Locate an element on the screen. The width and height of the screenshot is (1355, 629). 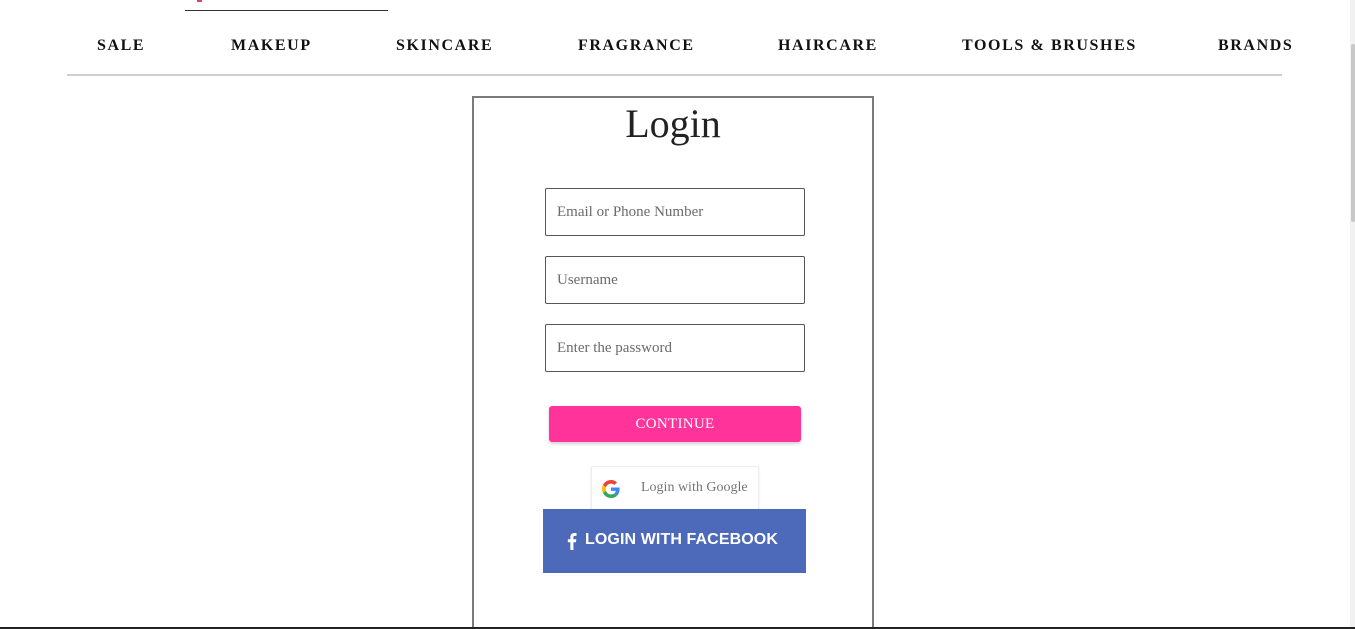
email-field is located at coordinates (675, 212).